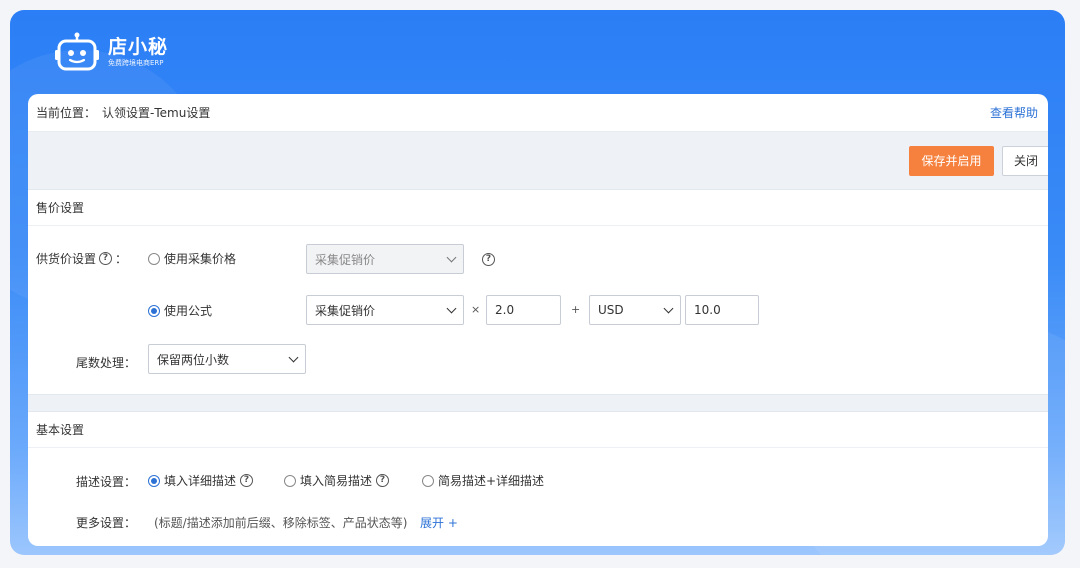 The image size is (1080, 568). What do you see at coordinates (538, 528) in the screenshot?
I see `more-settings-row: 更多设置： (标题/描述添加前后缀、移除标签、产品状态等) 展开 +` at bounding box center [538, 528].